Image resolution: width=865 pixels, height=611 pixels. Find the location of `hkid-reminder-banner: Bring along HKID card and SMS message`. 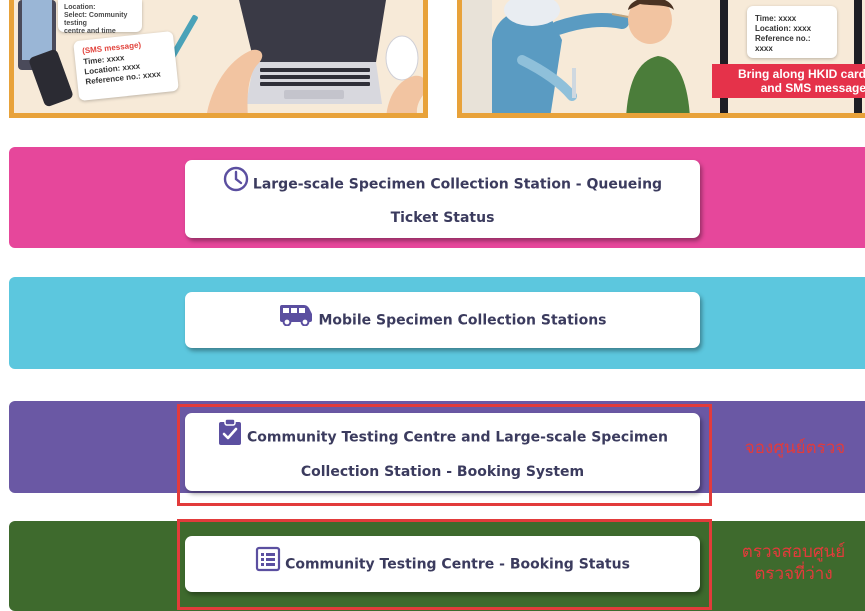

hkid-reminder-banner: Bring along HKID card and SMS message is located at coordinates (788, 81).